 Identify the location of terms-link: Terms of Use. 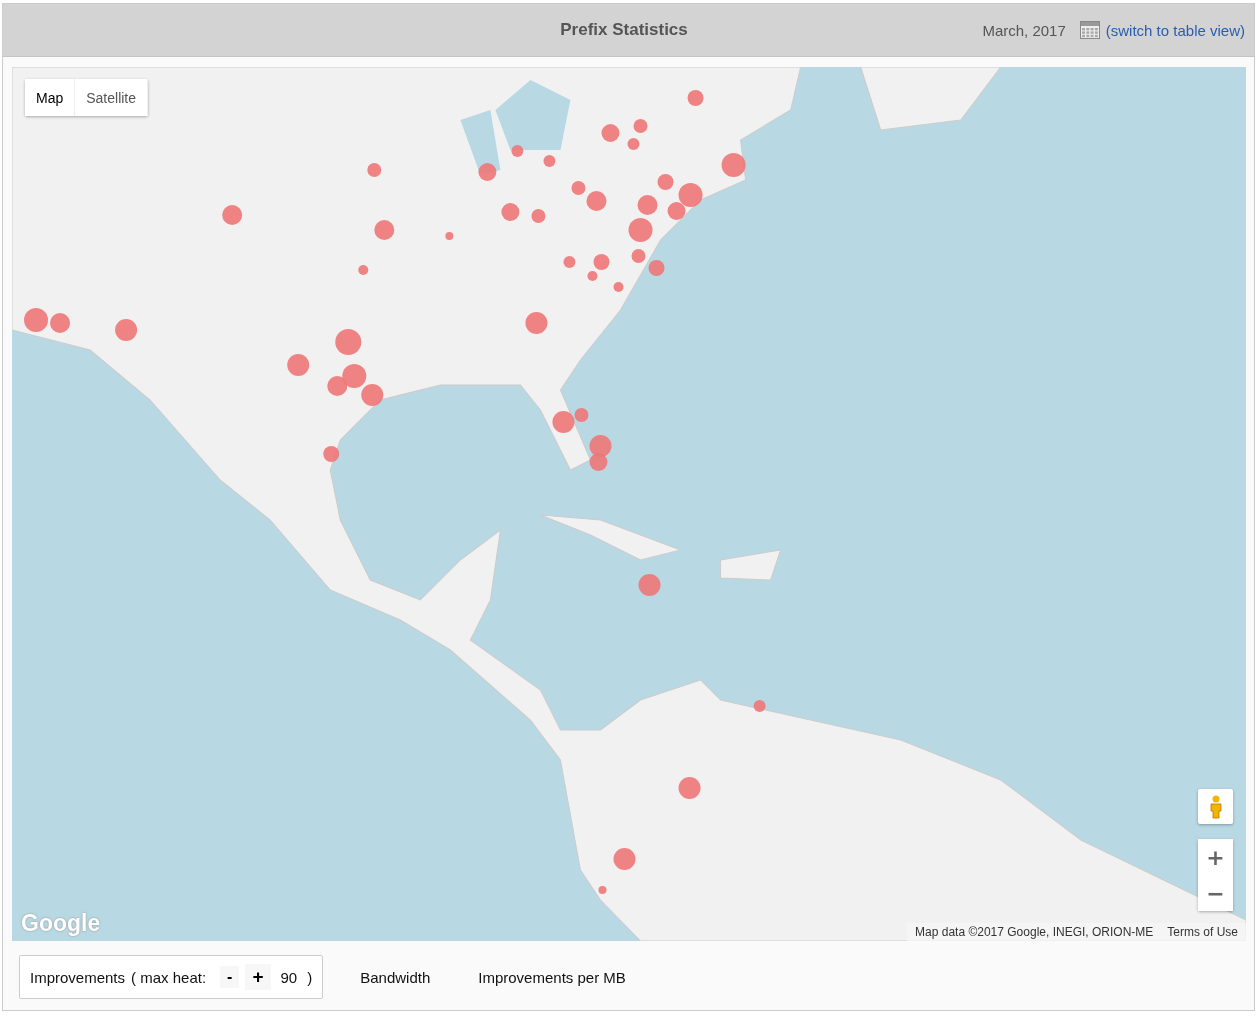
(1202, 932).